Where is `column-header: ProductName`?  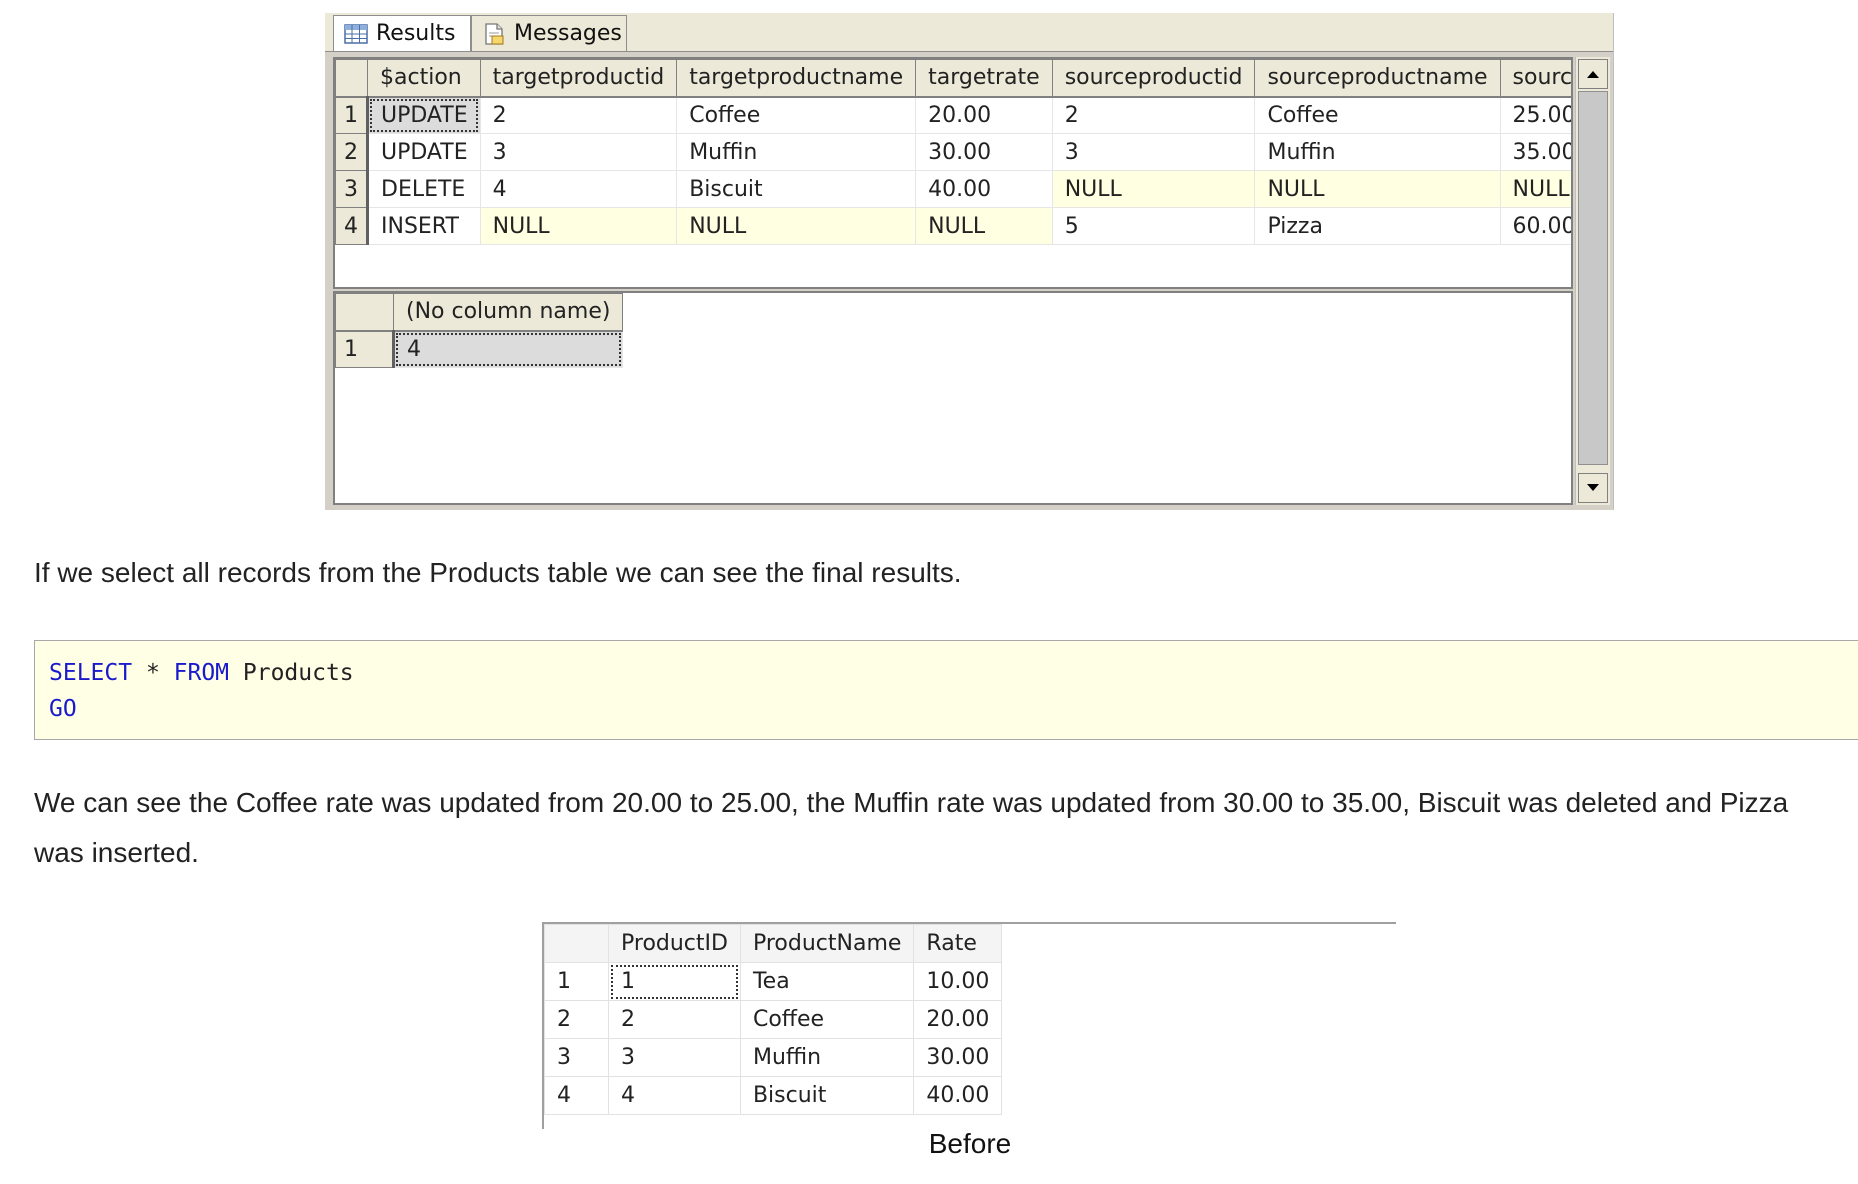
column-header: ProductName is located at coordinates (827, 943).